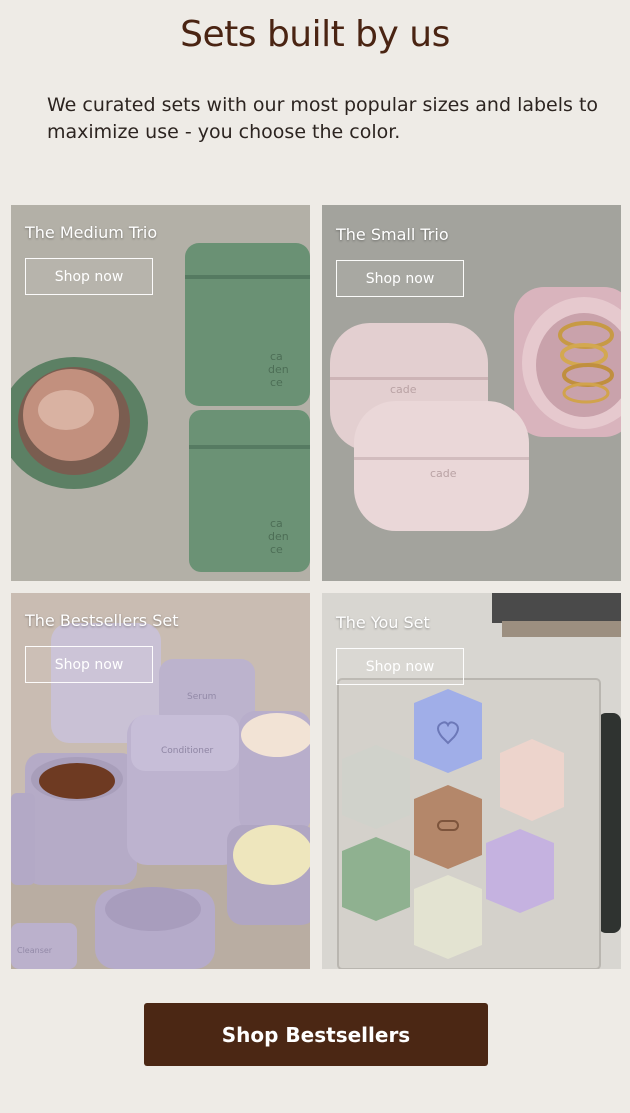 This screenshot has width=630, height=1113. Describe the element at coordinates (392, 234) in the screenshot. I see `card-title: The Small Trio` at that location.